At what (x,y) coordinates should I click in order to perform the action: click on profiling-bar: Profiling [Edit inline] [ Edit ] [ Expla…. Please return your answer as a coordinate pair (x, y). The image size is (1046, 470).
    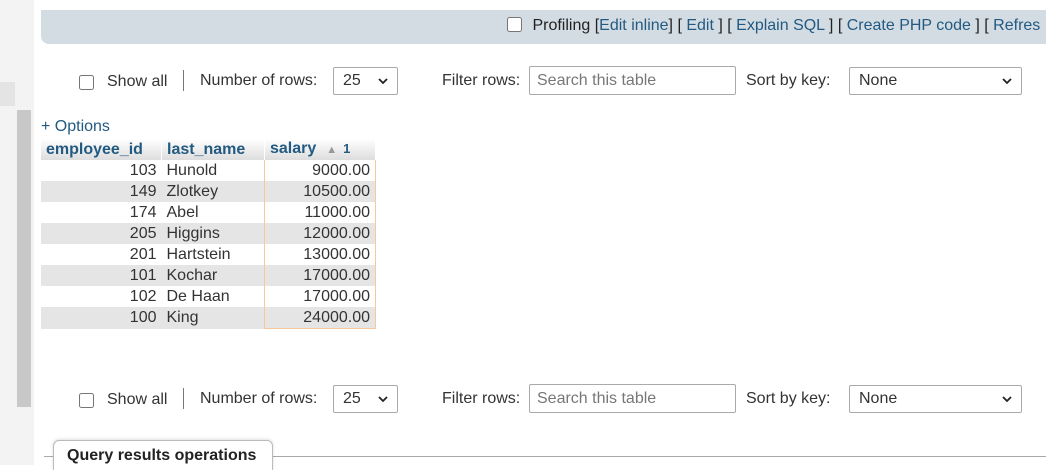
    Looking at the image, I should click on (543, 27).